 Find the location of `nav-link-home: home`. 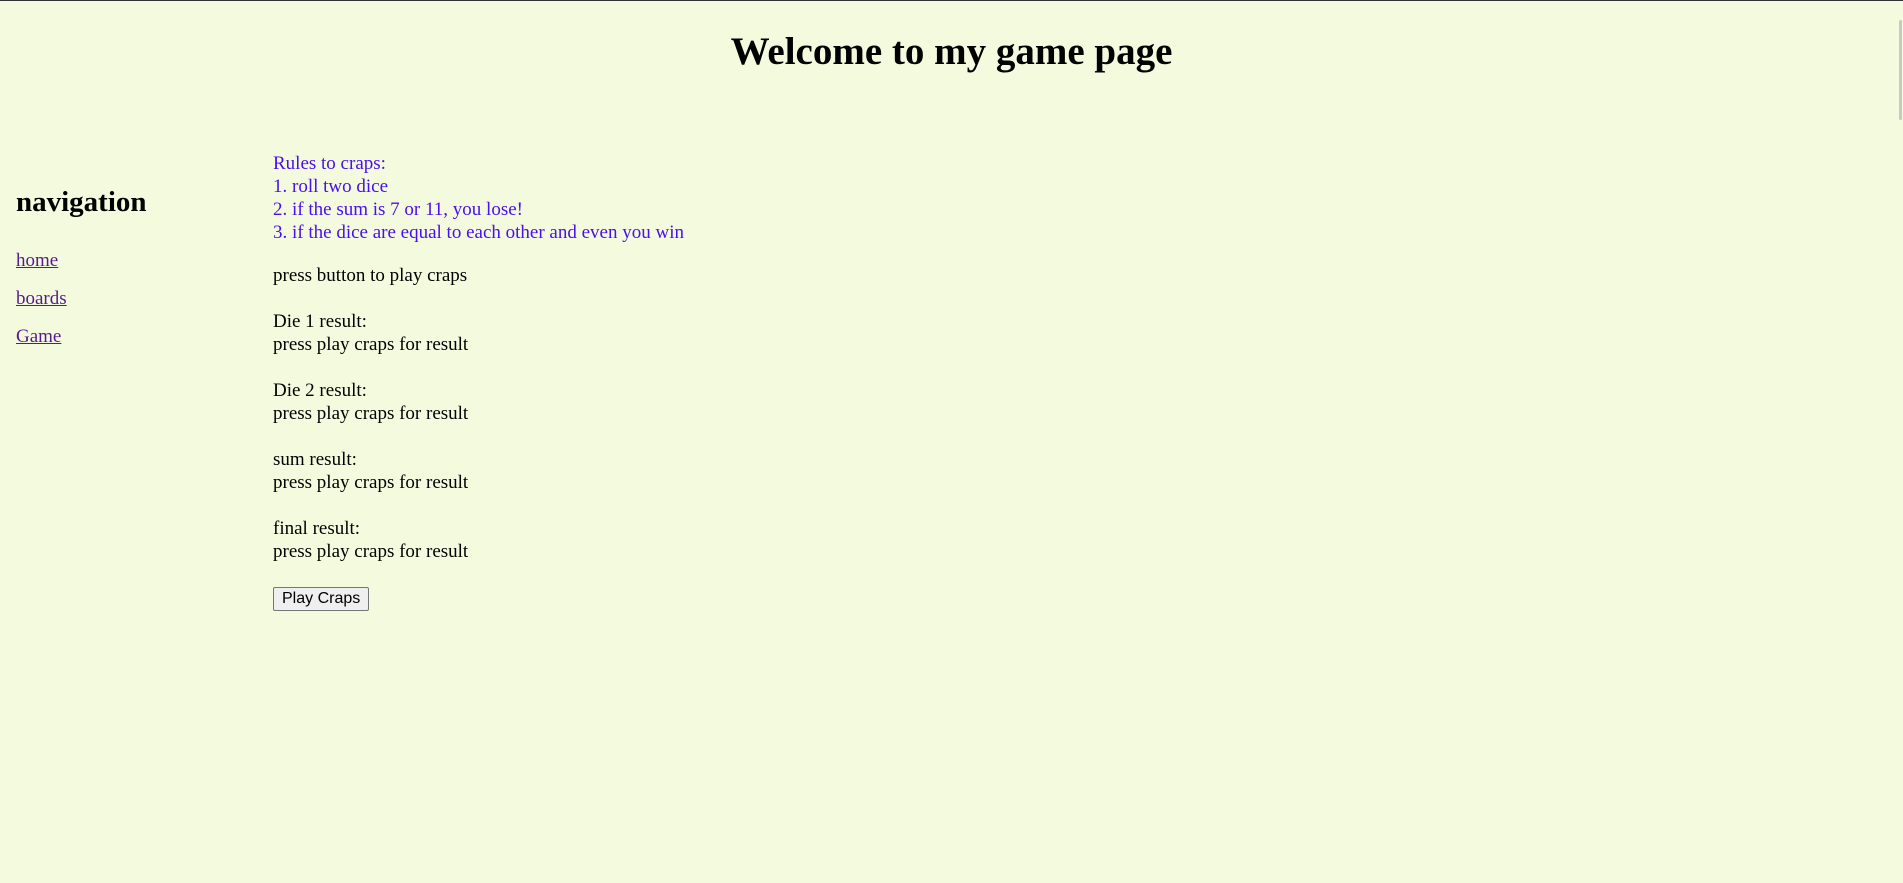

nav-link-home: home is located at coordinates (126, 261).